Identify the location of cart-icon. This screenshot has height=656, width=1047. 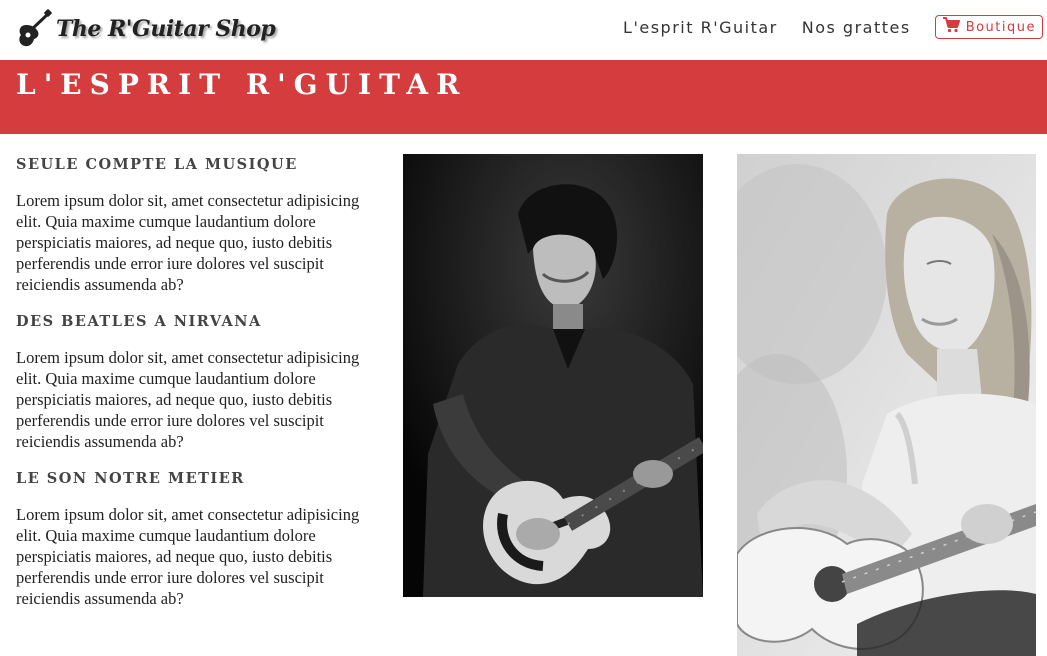
(951, 27).